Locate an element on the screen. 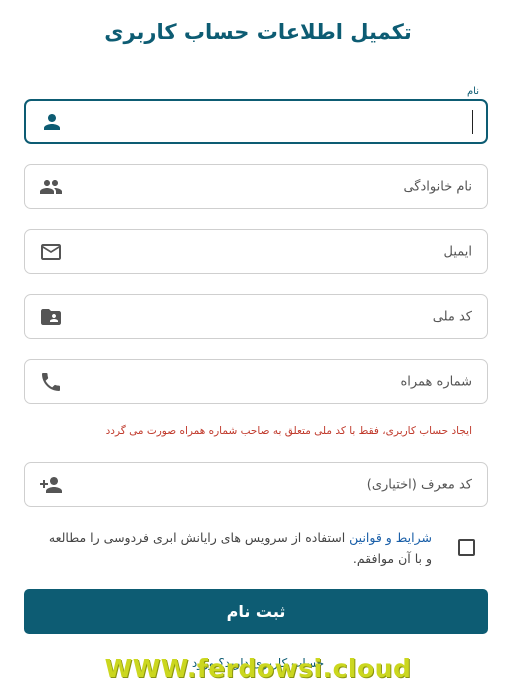 The height and width of the screenshot is (690, 516). email-placeholder: ایمیل is located at coordinates (457, 251).